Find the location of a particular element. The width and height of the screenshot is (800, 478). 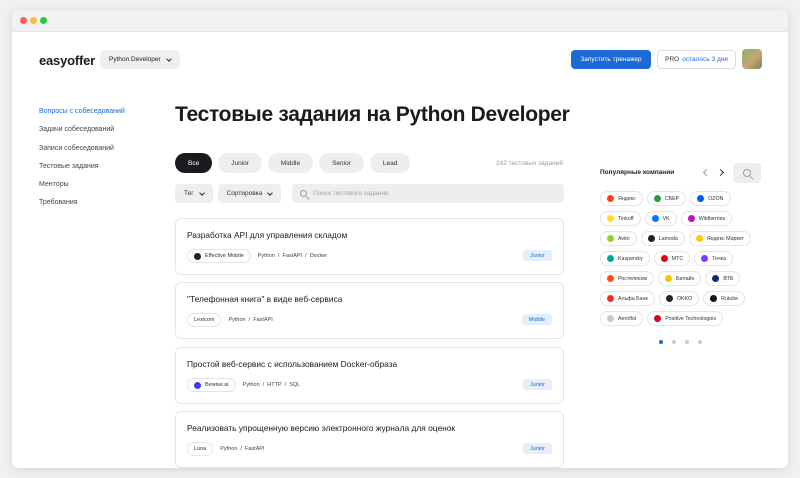

sort-button: Сортировка is located at coordinates (249, 193).